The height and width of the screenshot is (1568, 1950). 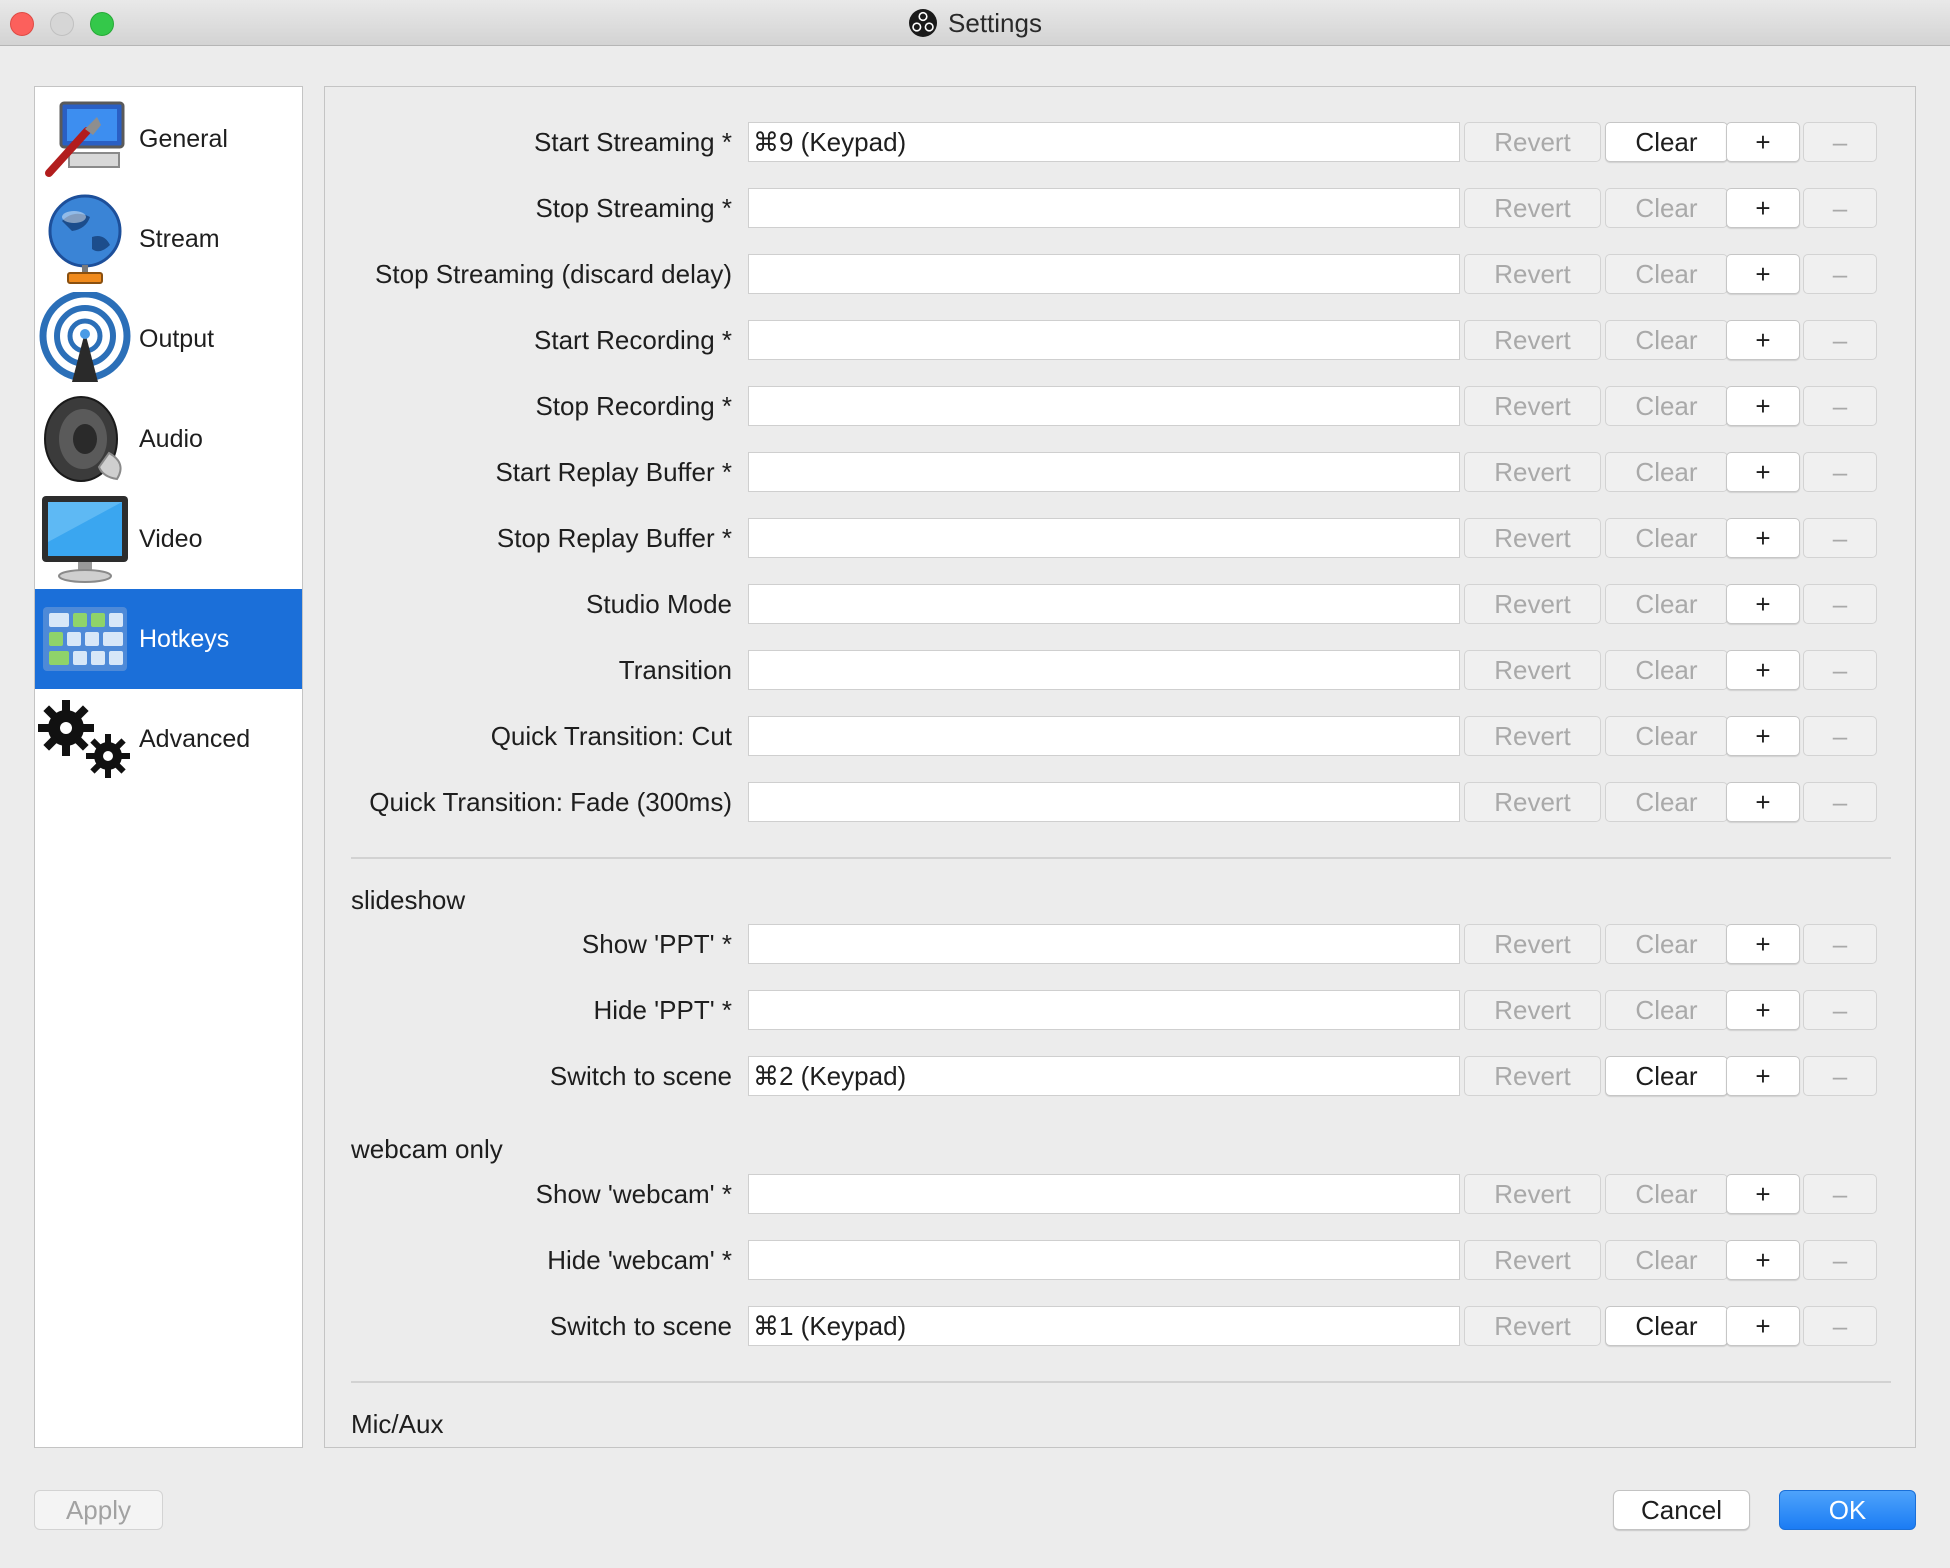 I want to click on hotkey-input: ⌘1 (Keypad), so click(x=1104, y=1326).